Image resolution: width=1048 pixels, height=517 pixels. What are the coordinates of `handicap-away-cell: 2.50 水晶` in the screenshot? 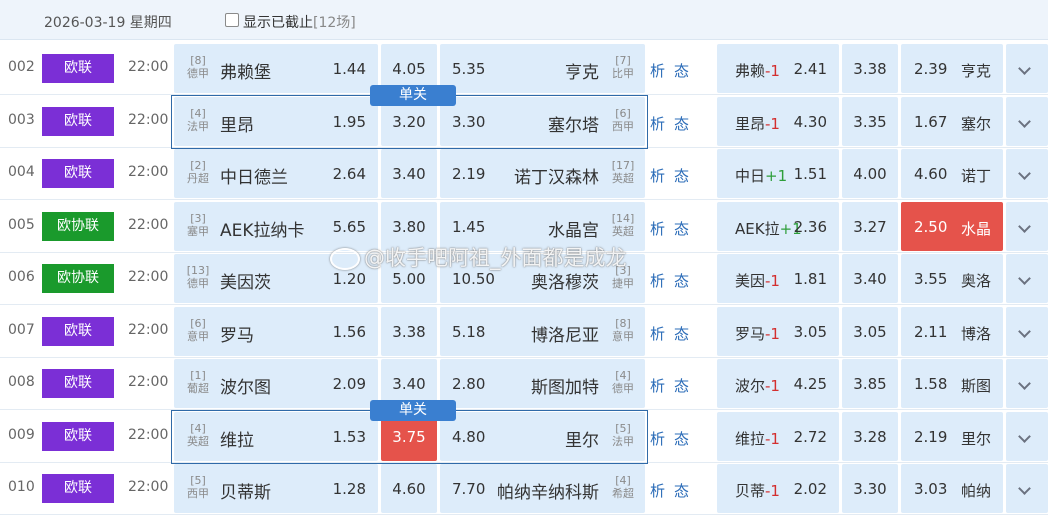 It's located at (952, 226).